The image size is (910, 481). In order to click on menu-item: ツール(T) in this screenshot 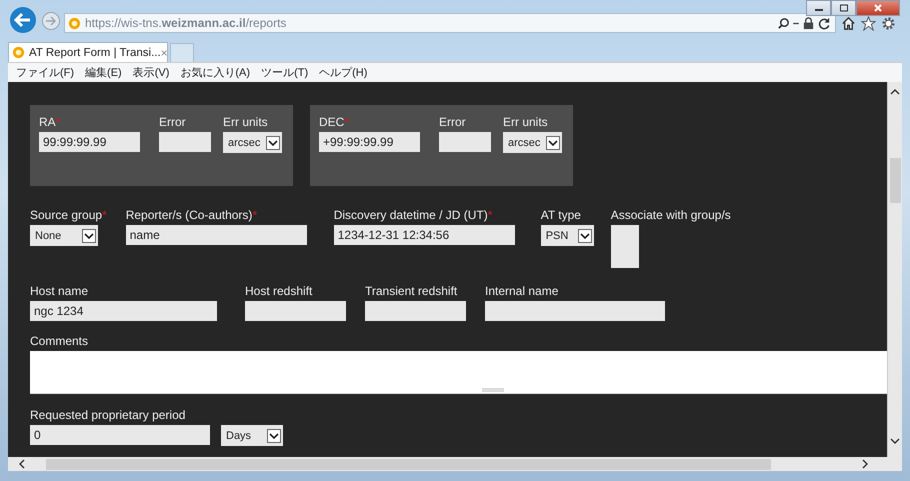, I will do `click(284, 72)`.